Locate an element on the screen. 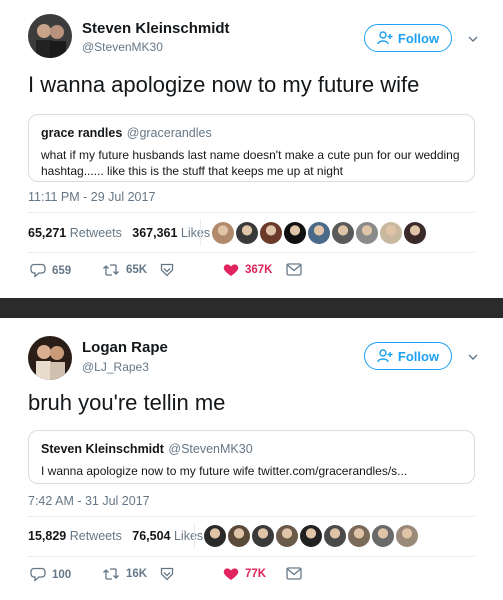 The height and width of the screenshot is (600, 503). likes-count: 367,361 is located at coordinates (155, 233).